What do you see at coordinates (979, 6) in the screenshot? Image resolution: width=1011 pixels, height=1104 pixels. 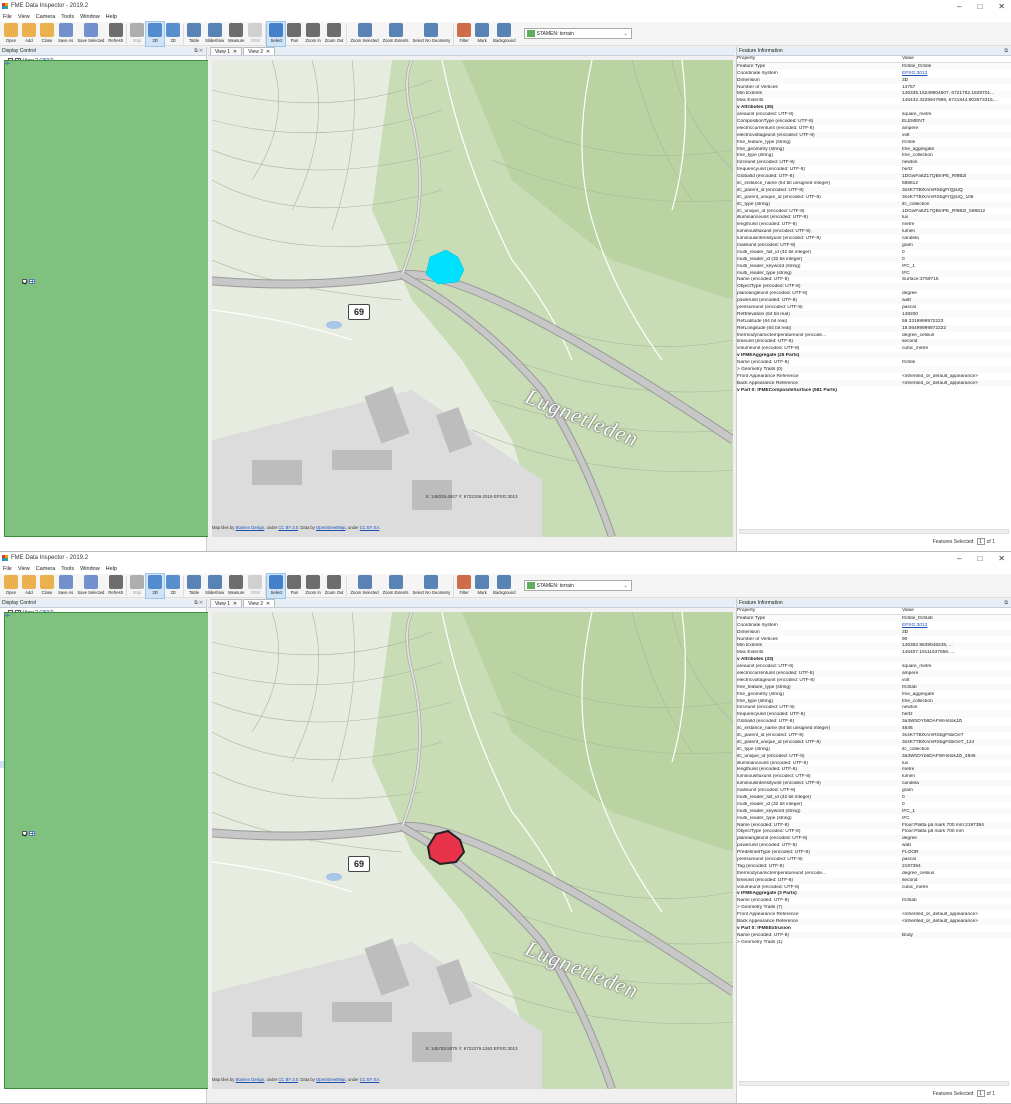 I see `maximize-button: □` at bounding box center [979, 6].